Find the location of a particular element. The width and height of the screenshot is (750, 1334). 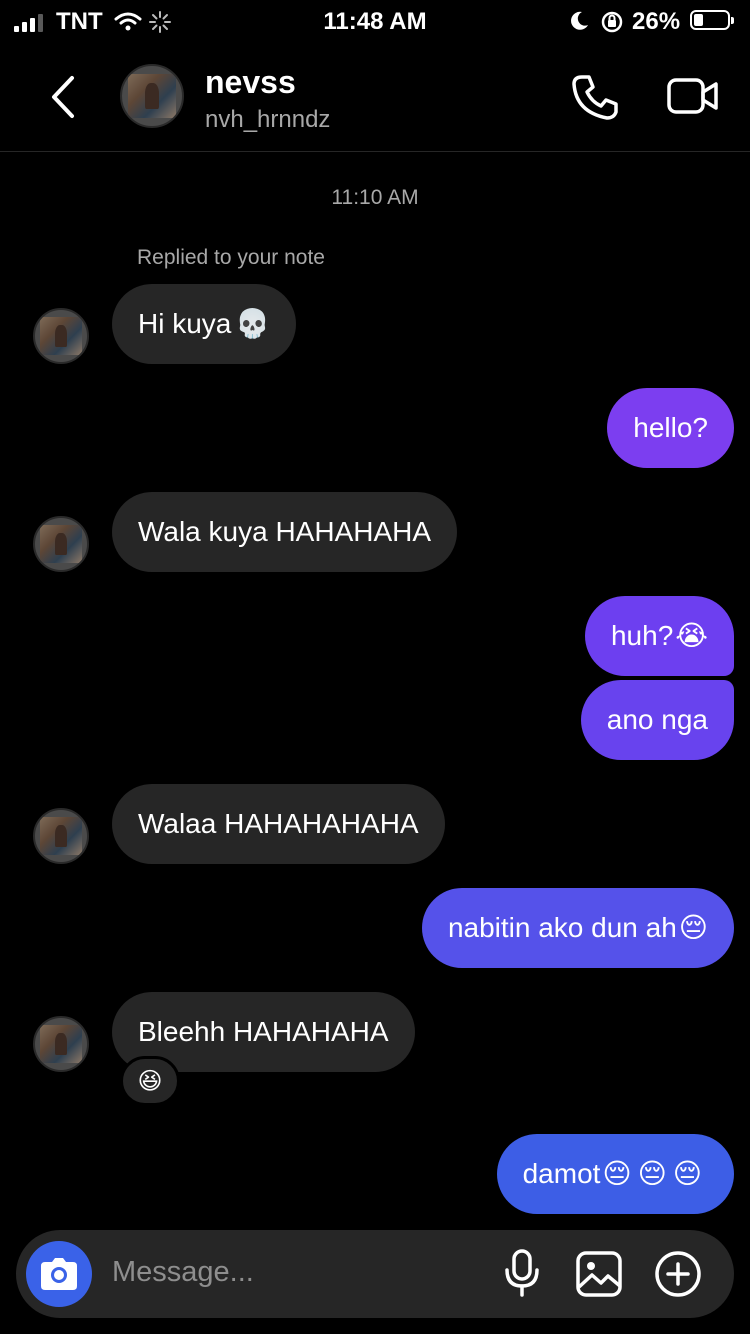

message-bubble-outgoing: huh? 😭 is located at coordinates (659, 636).